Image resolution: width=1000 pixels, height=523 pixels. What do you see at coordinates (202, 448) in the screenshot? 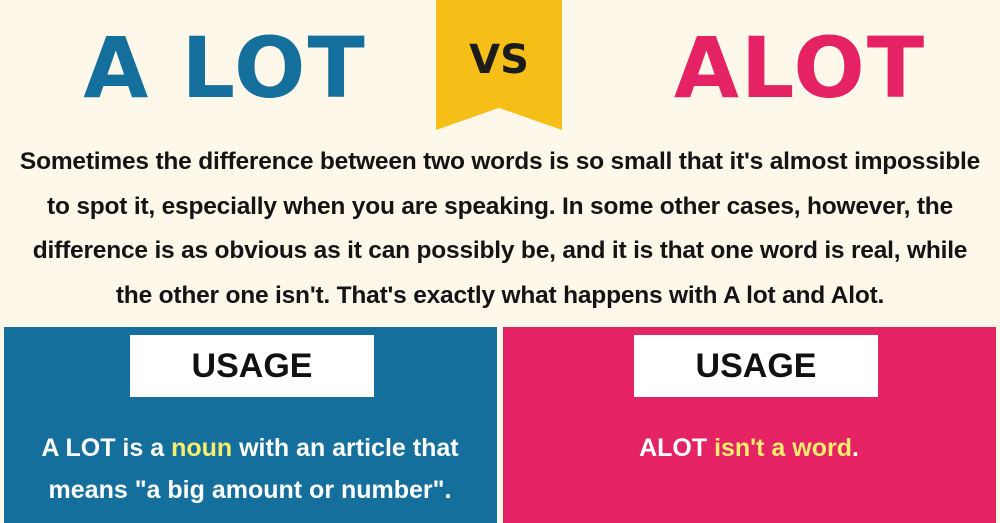
I see `noun-highlight: noun` at bounding box center [202, 448].